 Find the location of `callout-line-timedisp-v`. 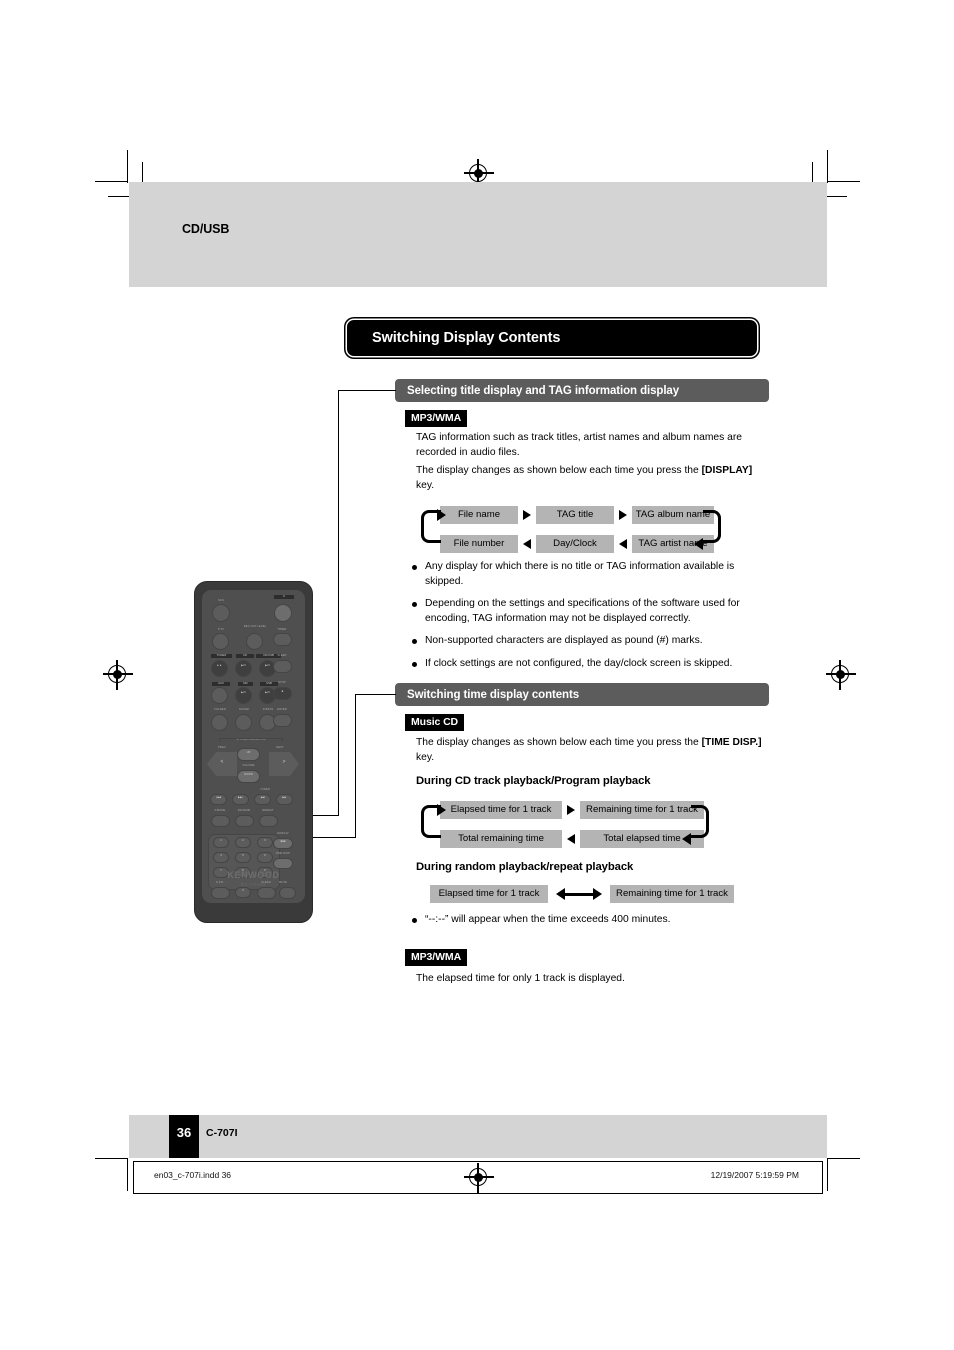

callout-line-timedisp-v is located at coordinates (356, 766).